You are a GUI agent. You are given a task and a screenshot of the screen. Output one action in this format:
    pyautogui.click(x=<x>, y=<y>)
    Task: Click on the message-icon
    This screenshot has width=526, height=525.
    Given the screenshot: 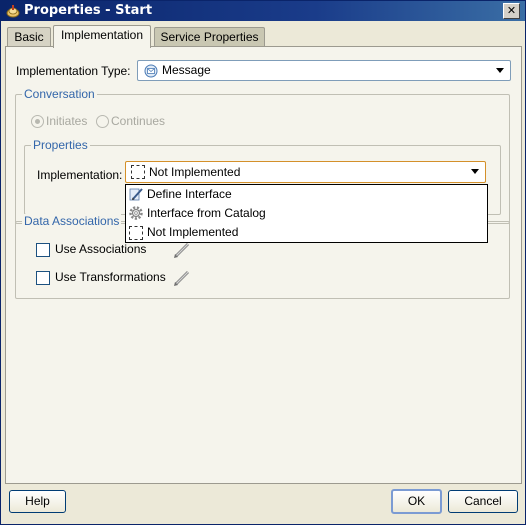 What is the action you would take?
    pyautogui.click(x=151, y=71)
    